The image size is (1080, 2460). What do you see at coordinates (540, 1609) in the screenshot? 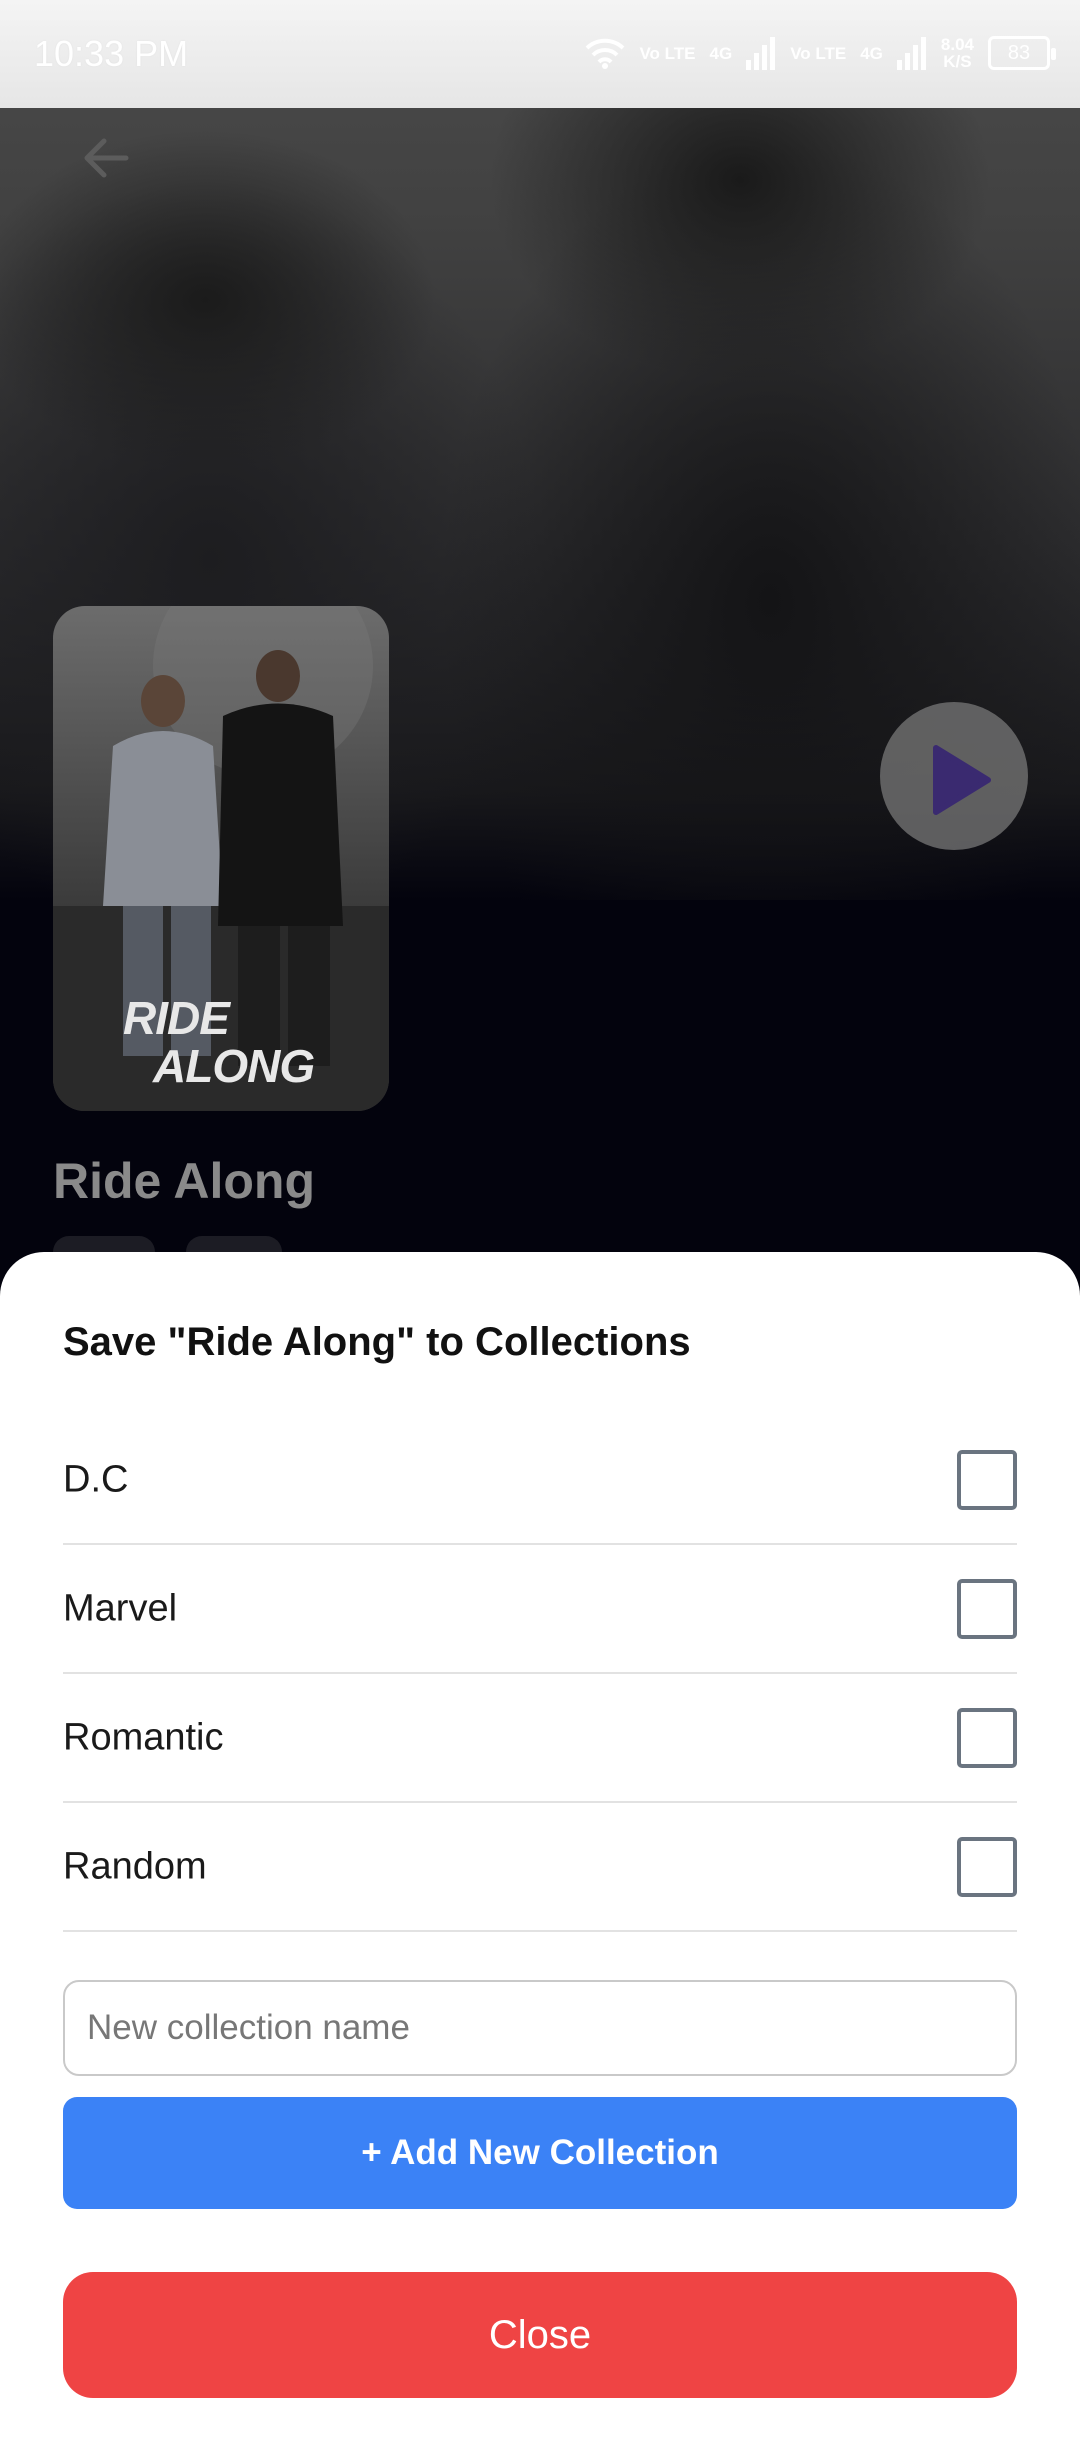
I see `collection-row-marvel: Marvel` at bounding box center [540, 1609].